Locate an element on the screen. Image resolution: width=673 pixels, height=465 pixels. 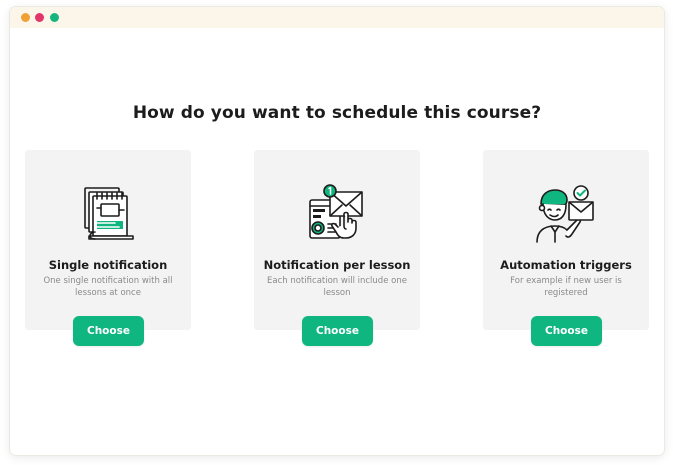
title-bar is located at coordinates (337, 17).